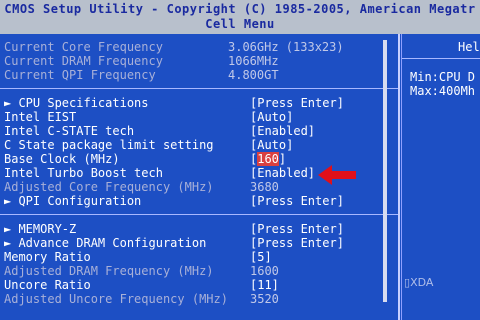  I want to click on setting-label: Intel EIST, so click(40, 117).